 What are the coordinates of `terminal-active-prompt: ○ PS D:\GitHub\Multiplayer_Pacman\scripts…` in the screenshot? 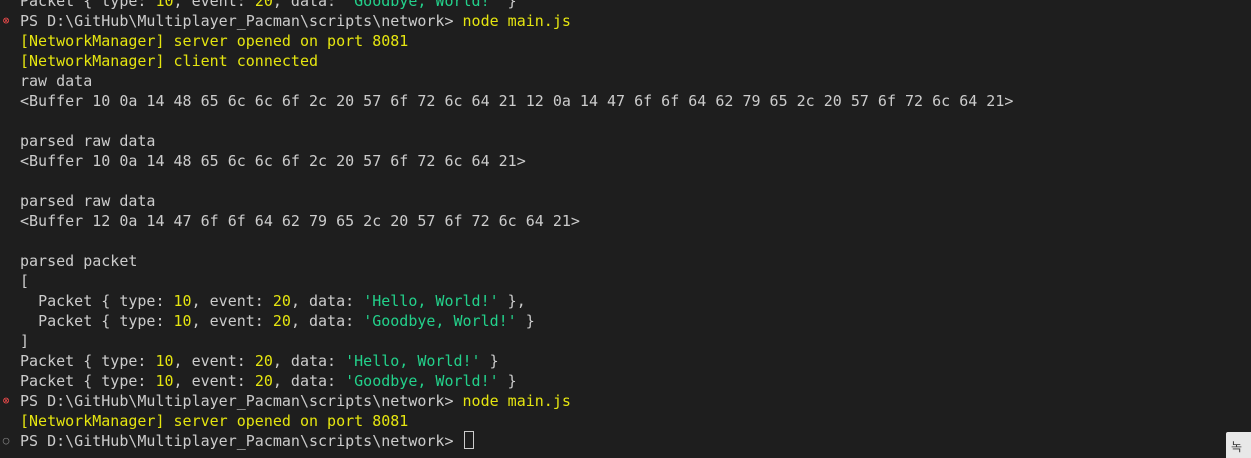 It's located at (508, 441).